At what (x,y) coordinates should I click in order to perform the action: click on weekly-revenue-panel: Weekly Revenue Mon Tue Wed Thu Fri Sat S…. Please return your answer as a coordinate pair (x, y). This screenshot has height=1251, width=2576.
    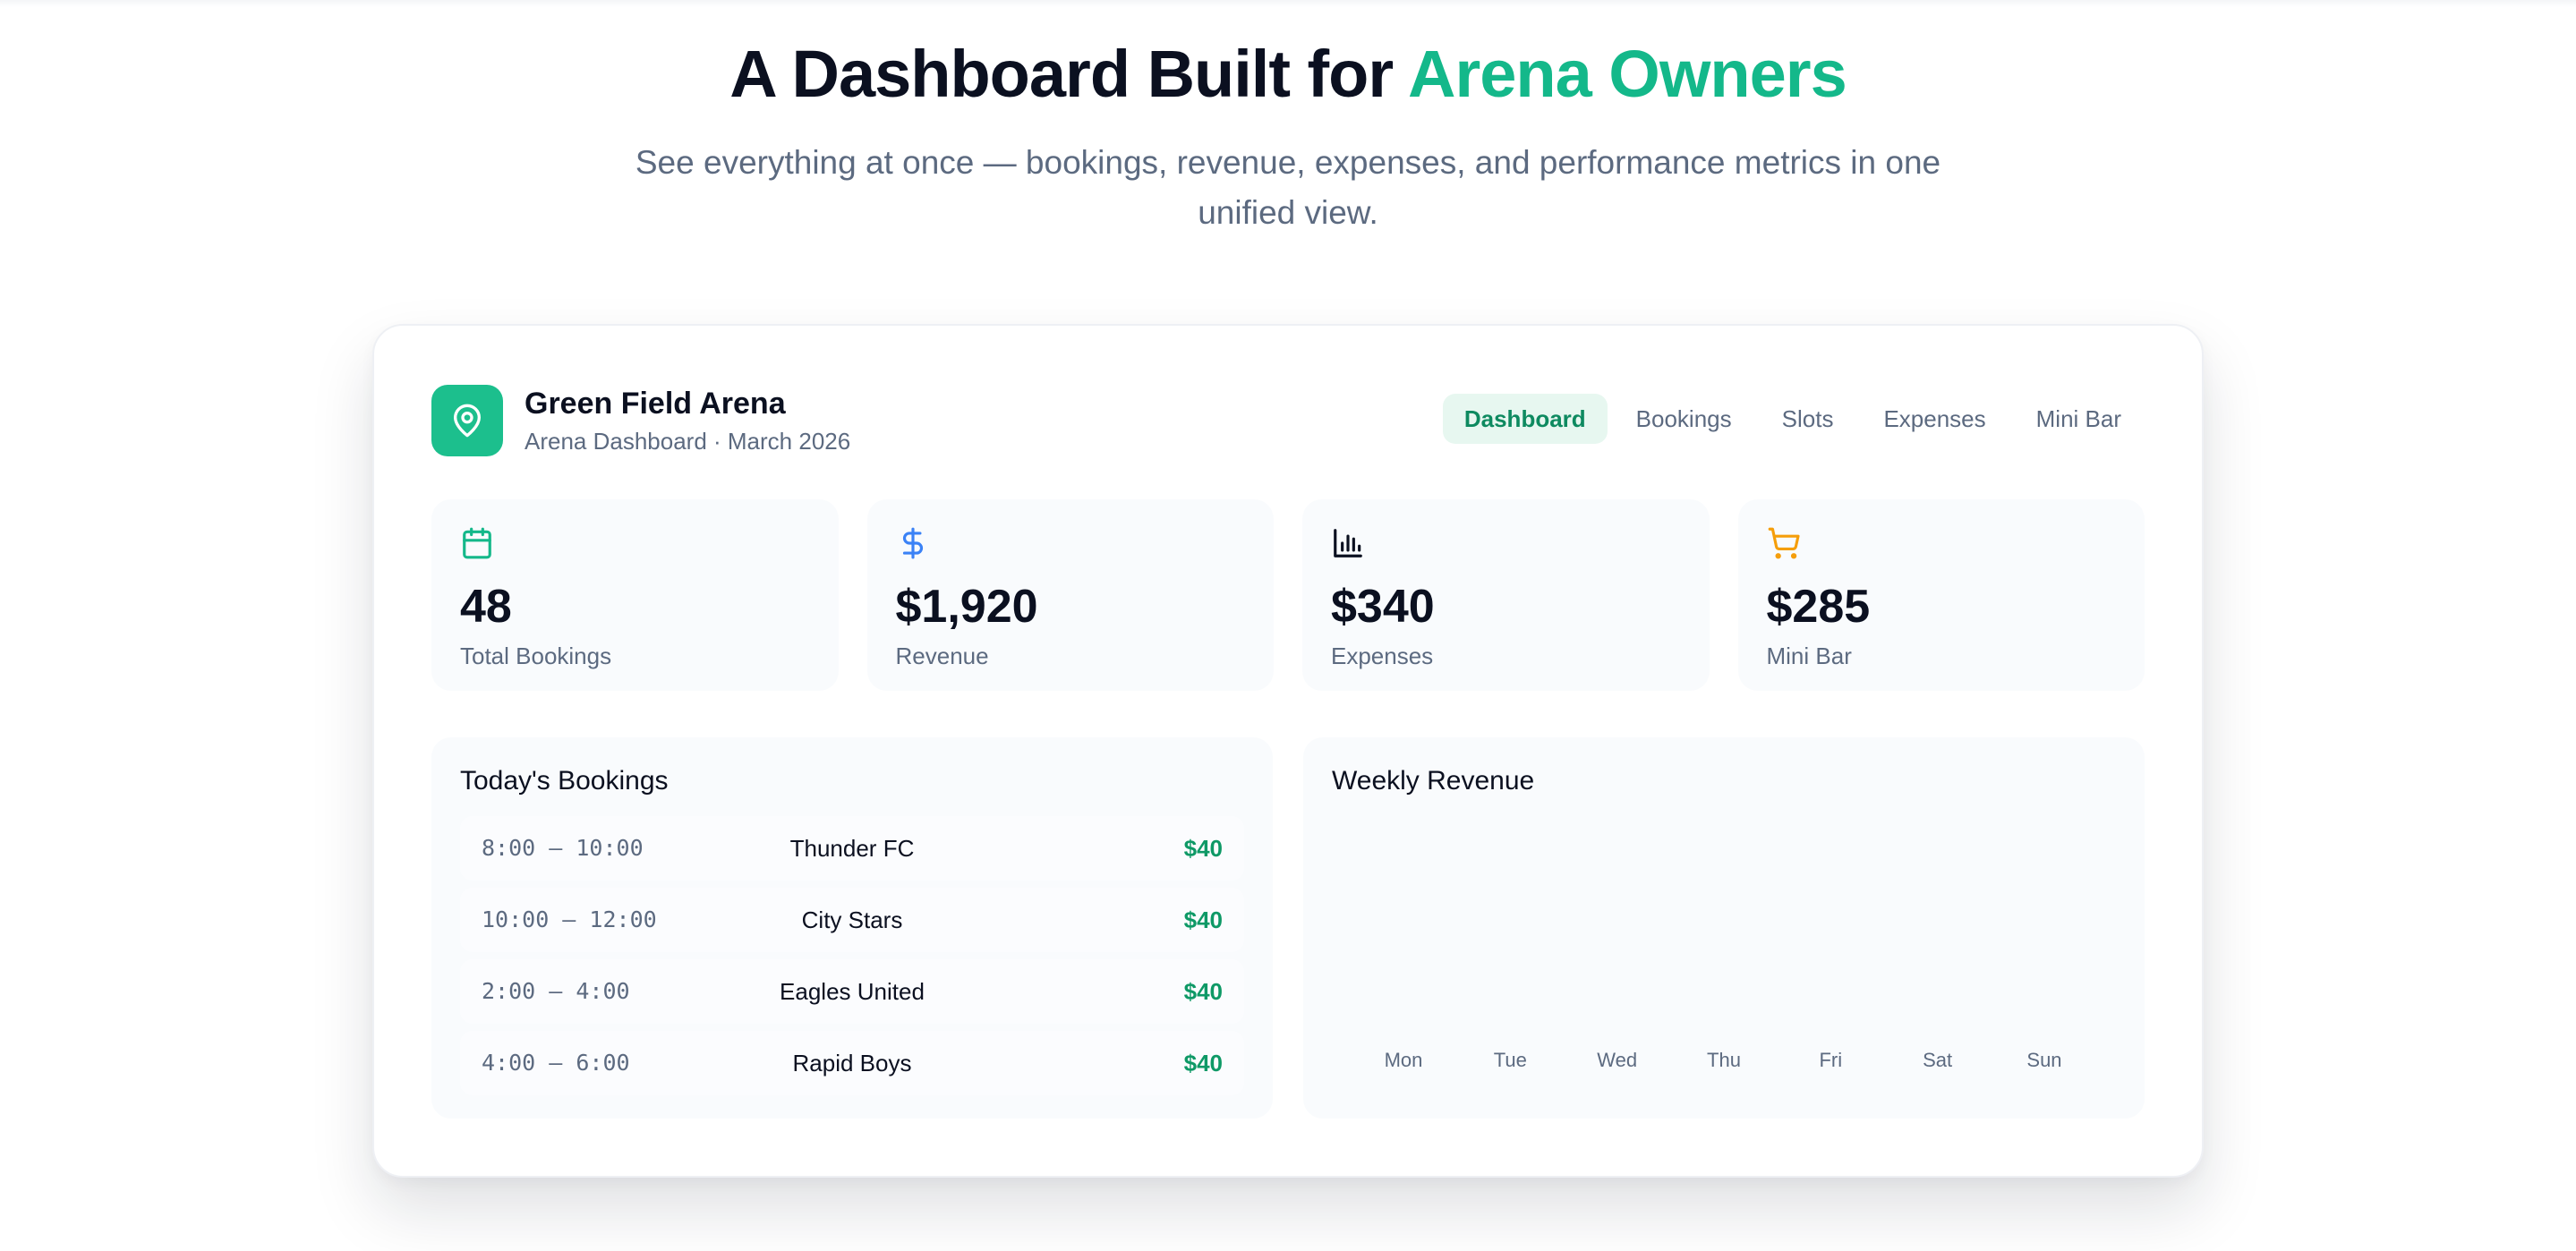
    Looking at the image, I should click on (1724, 928).